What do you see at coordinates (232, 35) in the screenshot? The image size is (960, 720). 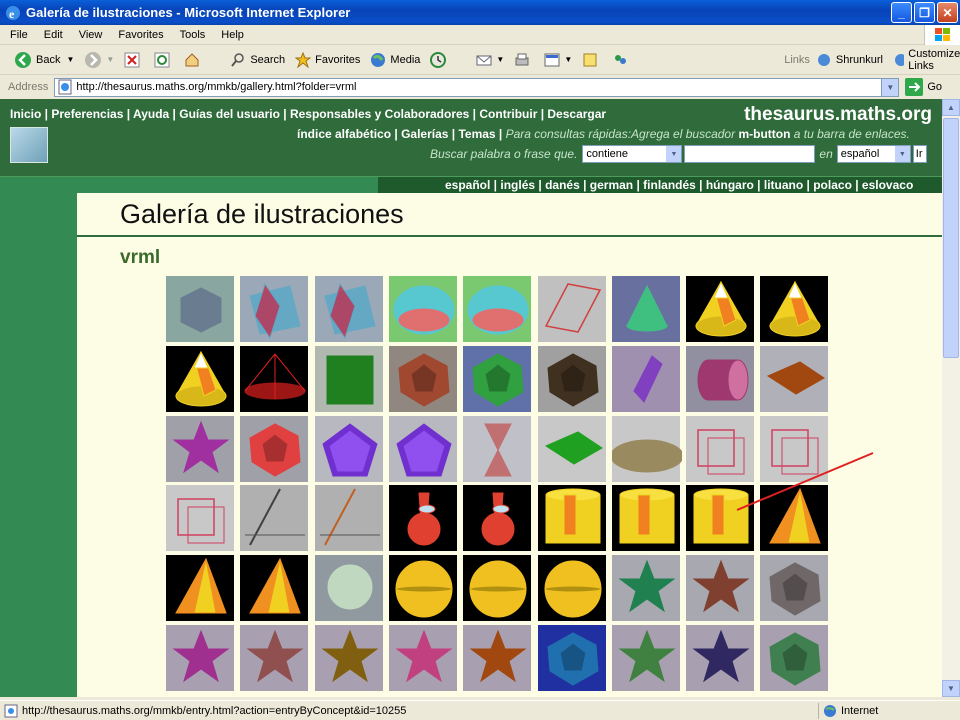 I see `menu-help: Help` at bounding box center [232, 35].